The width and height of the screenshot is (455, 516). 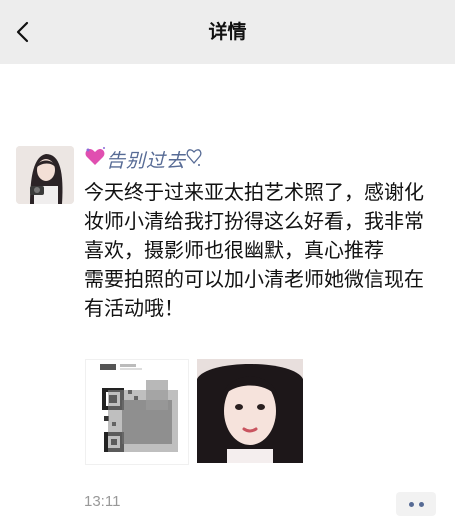 I want to click on post-image-portrait, so click(x=250, y=411).